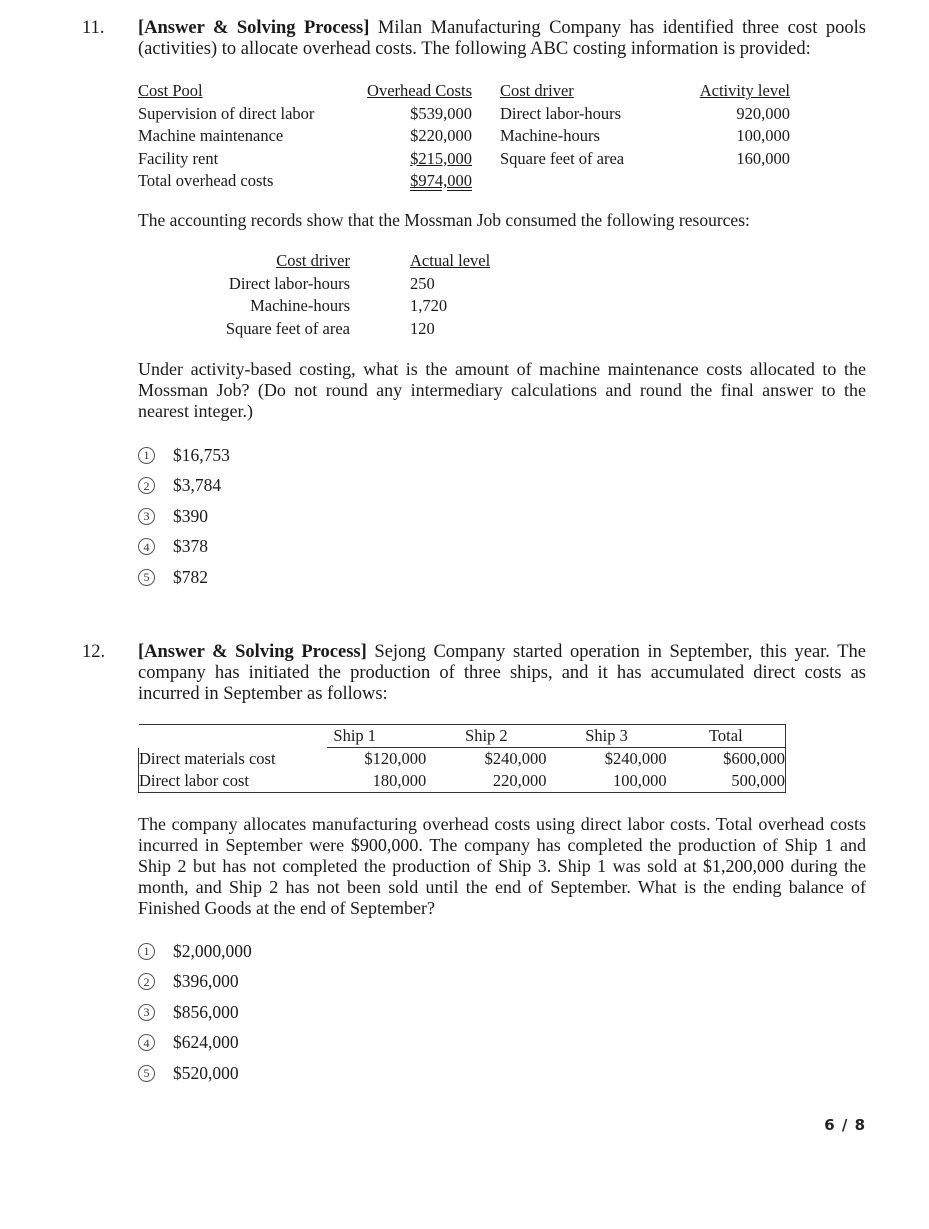 This screenshot has width=929, height=1229. I want to click on cost-pool-cell: Total overhead costs, so click(206, 180).